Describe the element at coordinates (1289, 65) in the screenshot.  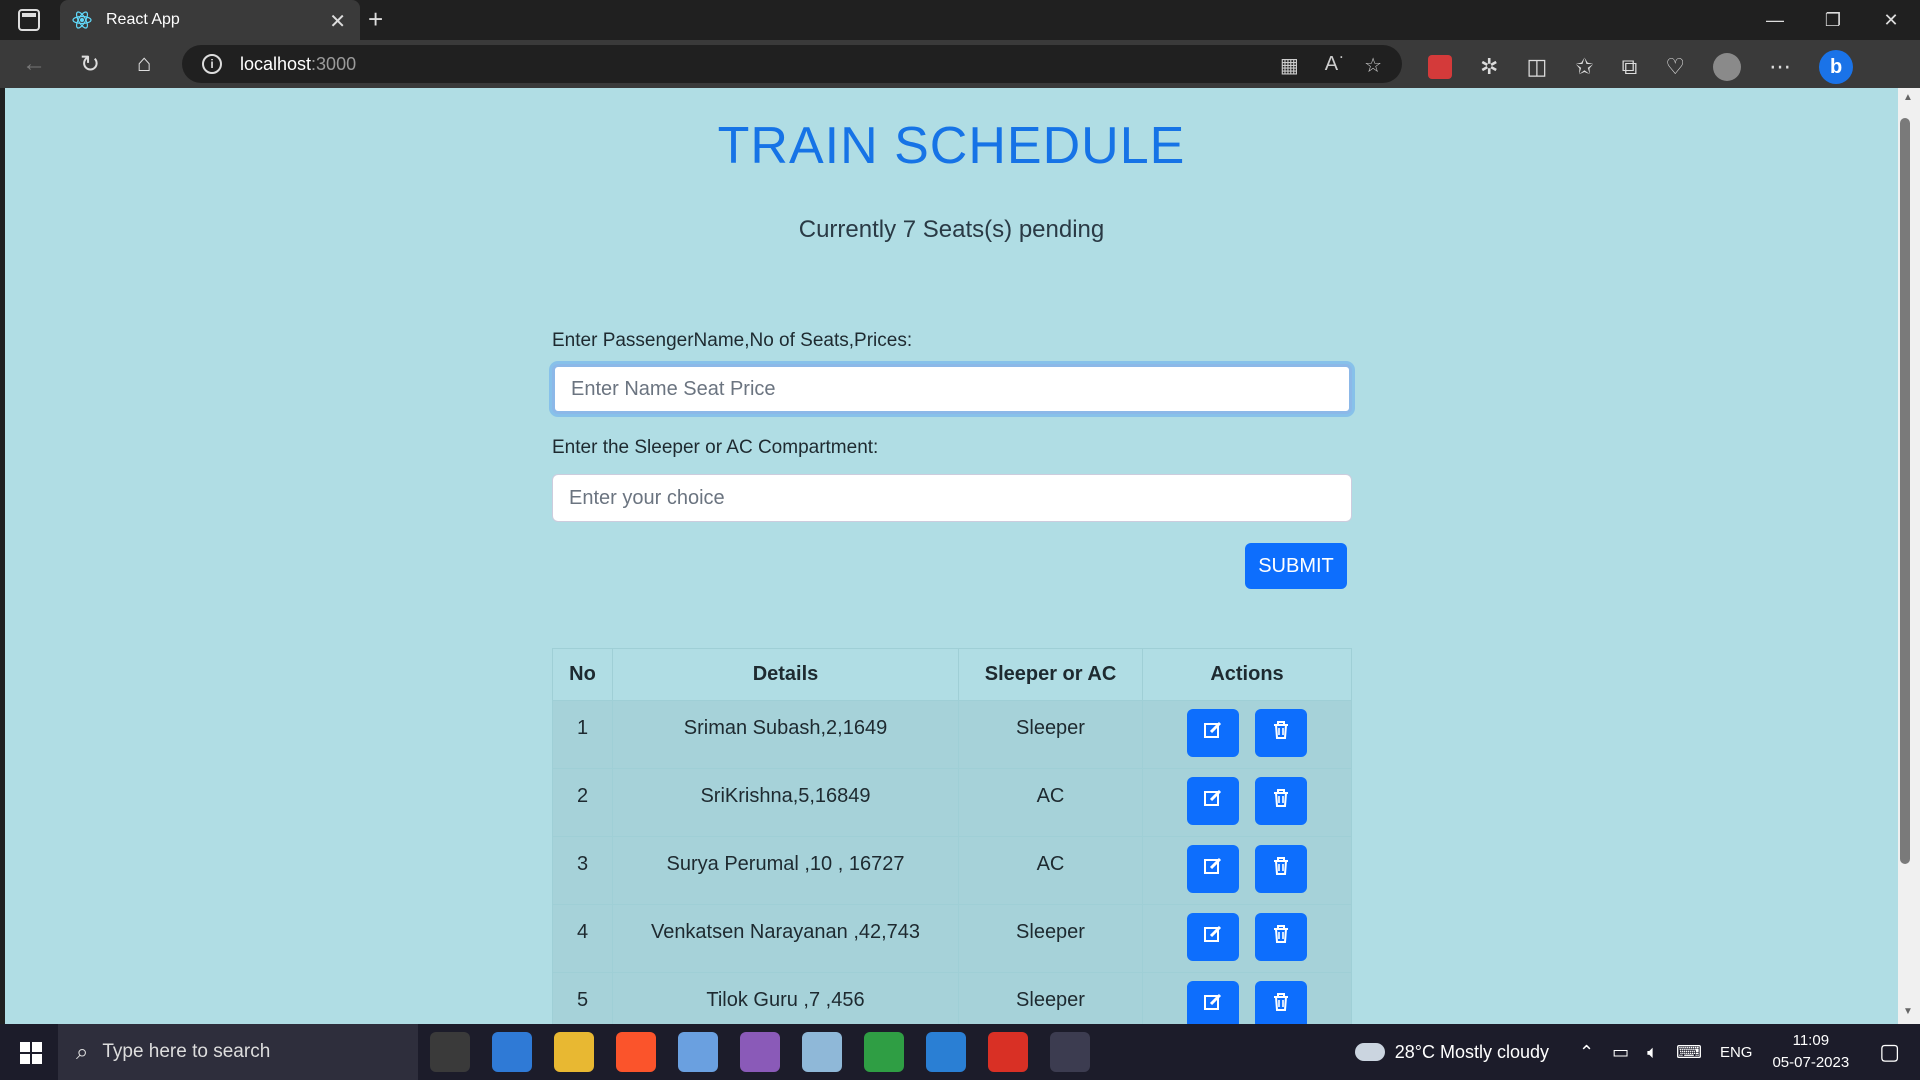
I see `app-available-icon: ▦` at that location.